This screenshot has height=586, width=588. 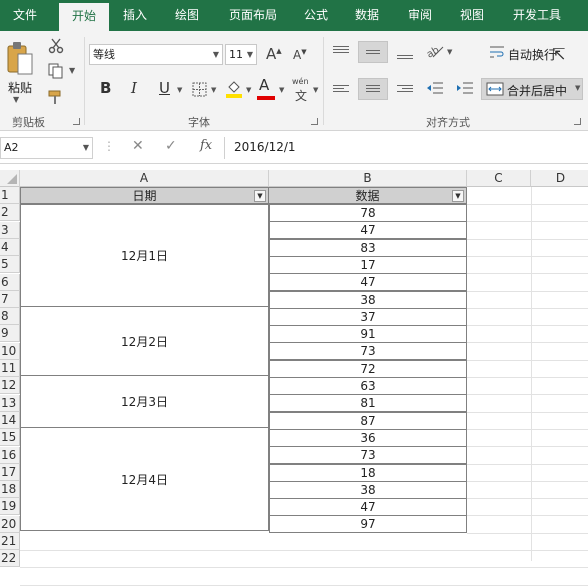 What do you see at coordinates (10, 472) in the screenshot?
I see `row-header: 17` at bounding box center [10, 472].